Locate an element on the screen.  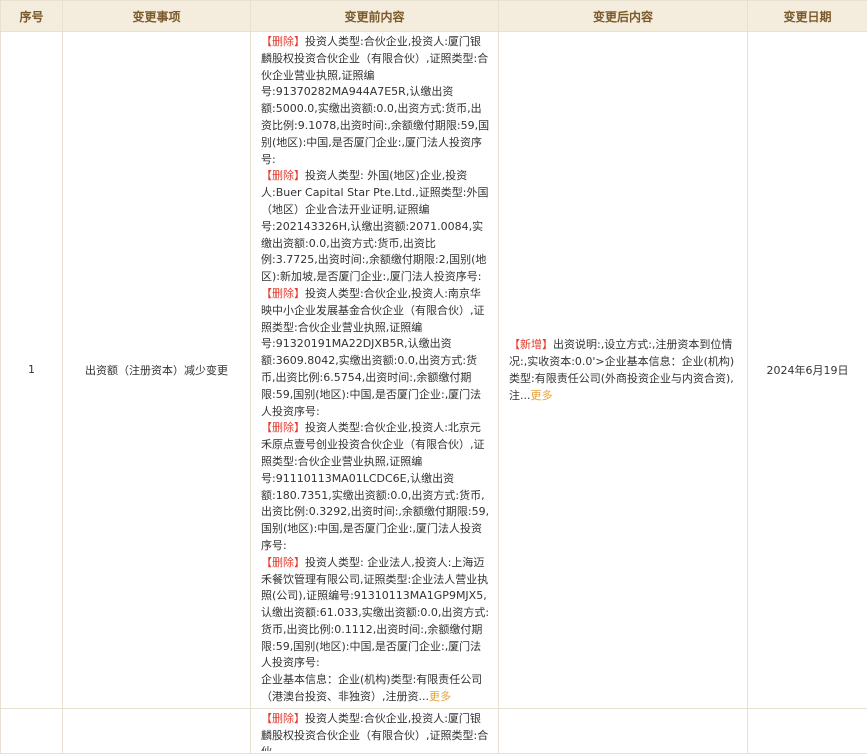
row-change-date: 2024年6月19日 is located at coordinates (807, 370).